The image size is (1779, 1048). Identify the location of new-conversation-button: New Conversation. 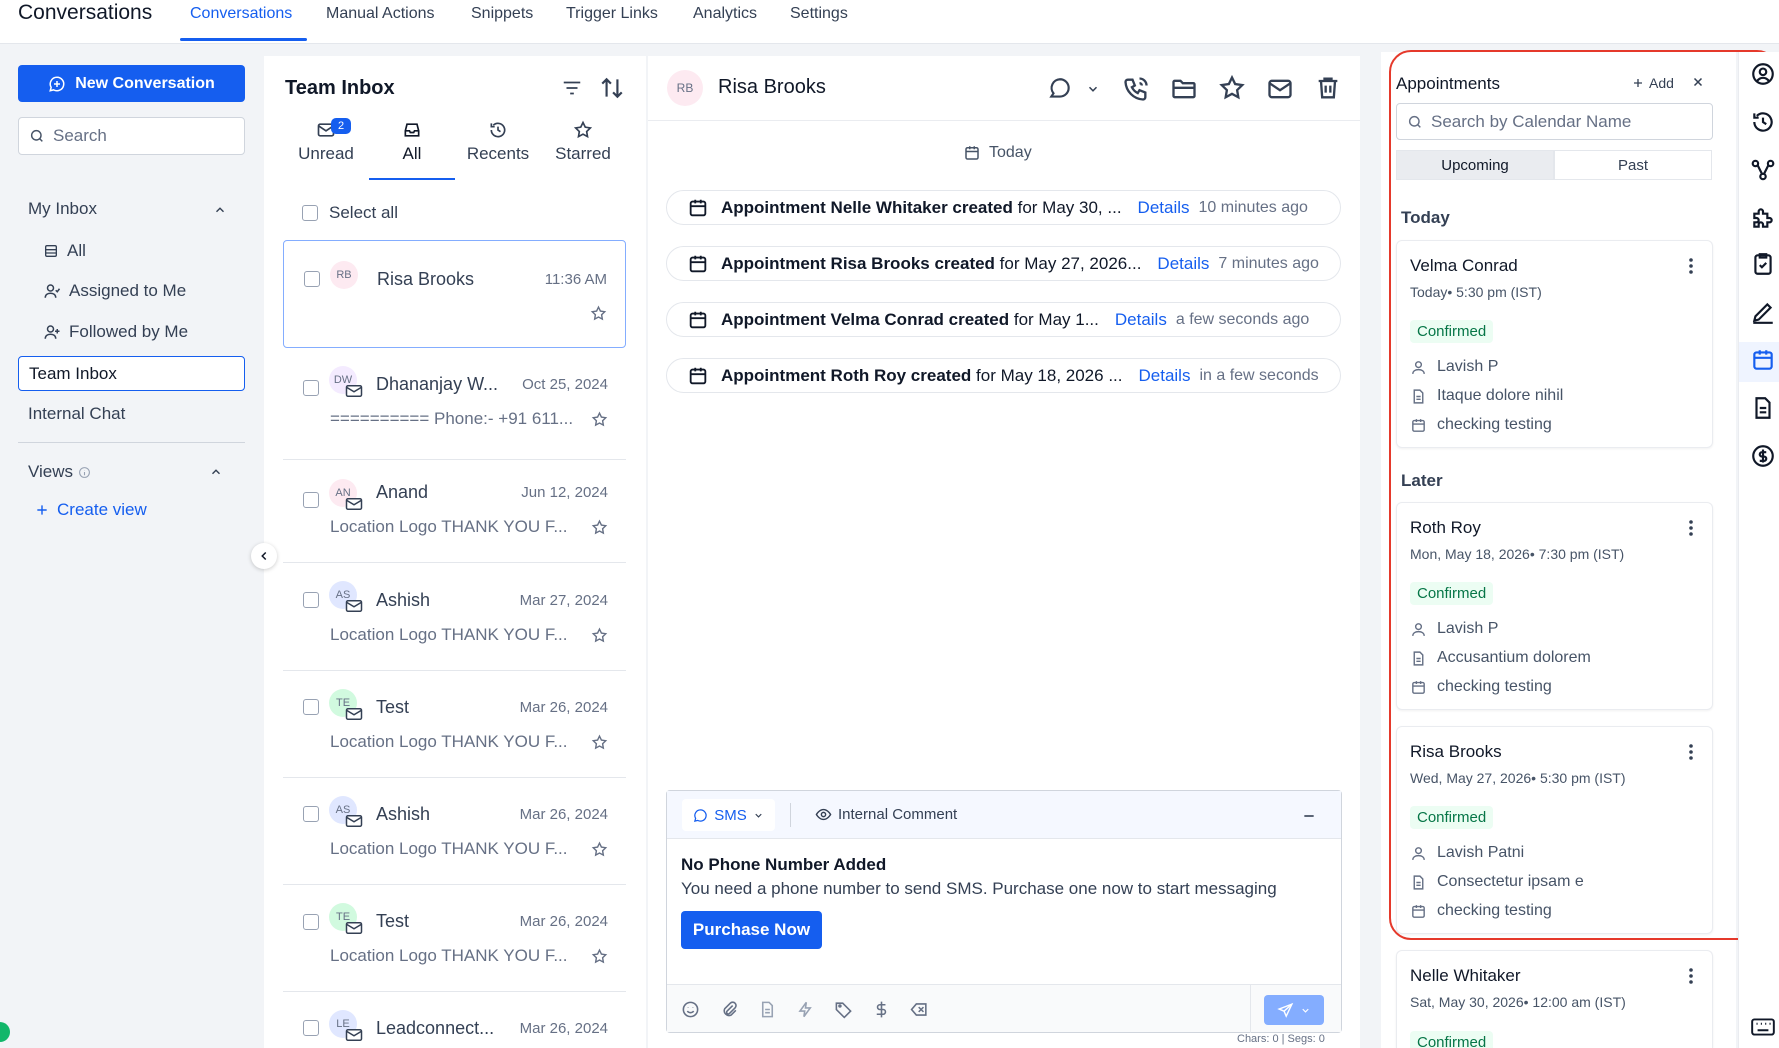
(131, 83).